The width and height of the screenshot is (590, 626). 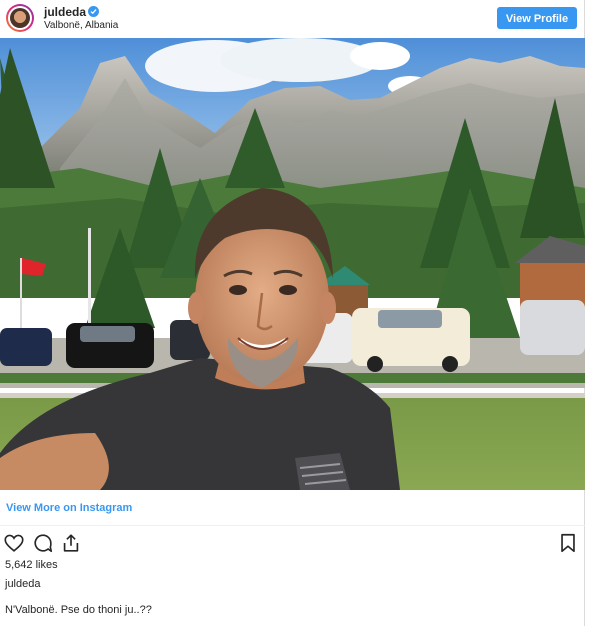 I want to click on bookmark-icon, so click(x=568, y=543).